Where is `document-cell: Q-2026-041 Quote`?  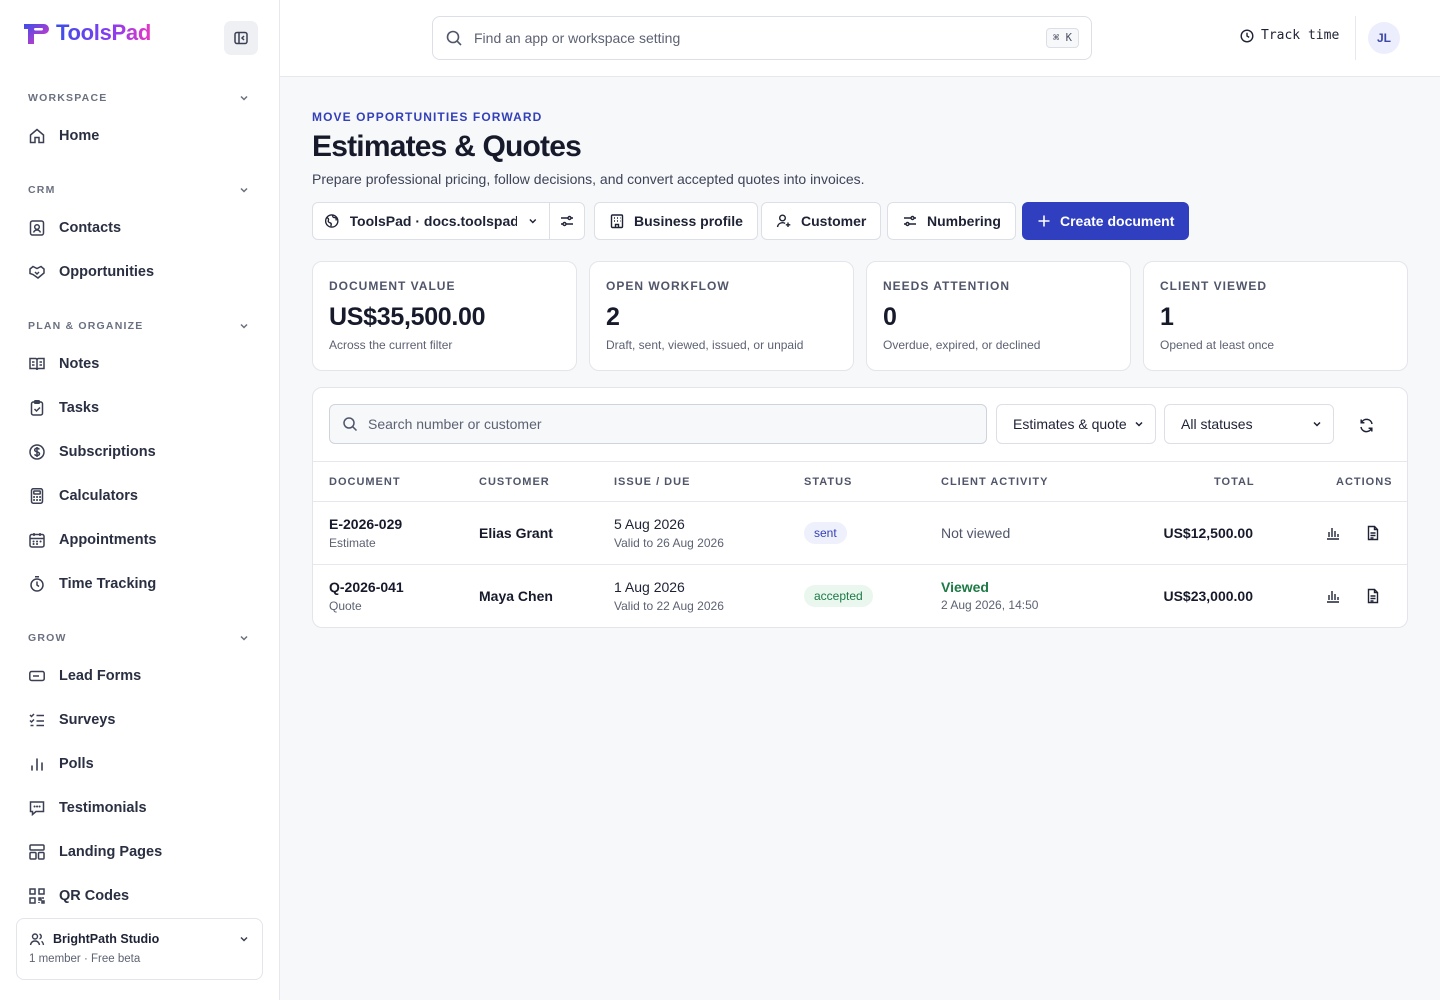
document-cell: Q-2026-041 Quote is located at coordinates (366, 596).